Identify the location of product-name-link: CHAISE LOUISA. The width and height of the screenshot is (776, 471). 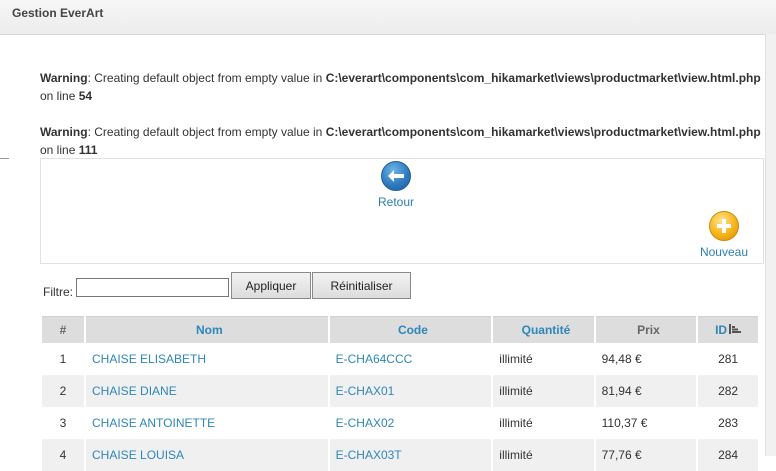
(138, 455).